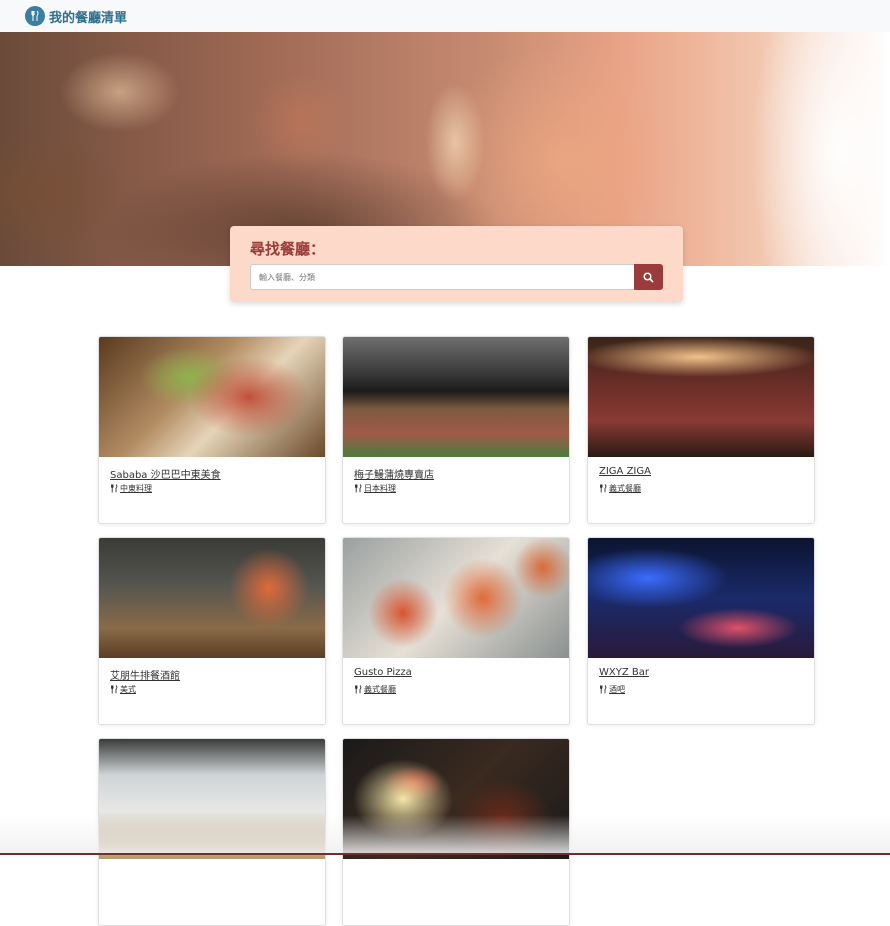 Image resolution: width=890 pixels, height=926 pixels. What do you see at coordinates (88, 16) in the screenshot?
I see `brand-title: 我的餐廳清單` at bounding box center [88, 16].